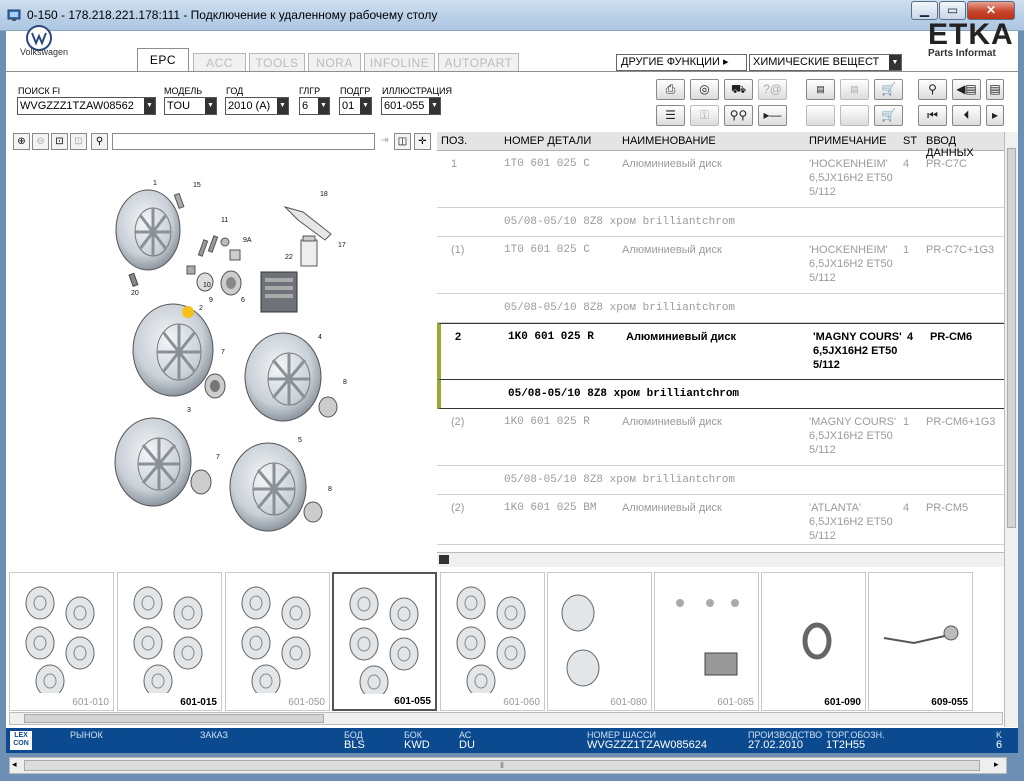 The height and width of the screenshot is (781, 1024). Describe the element at coordinates (825, 62) in the screenshot. I see `other-functions-select: ХИМИЧЕСКИЕ ВЕЩЕСТ ▼` at that location.